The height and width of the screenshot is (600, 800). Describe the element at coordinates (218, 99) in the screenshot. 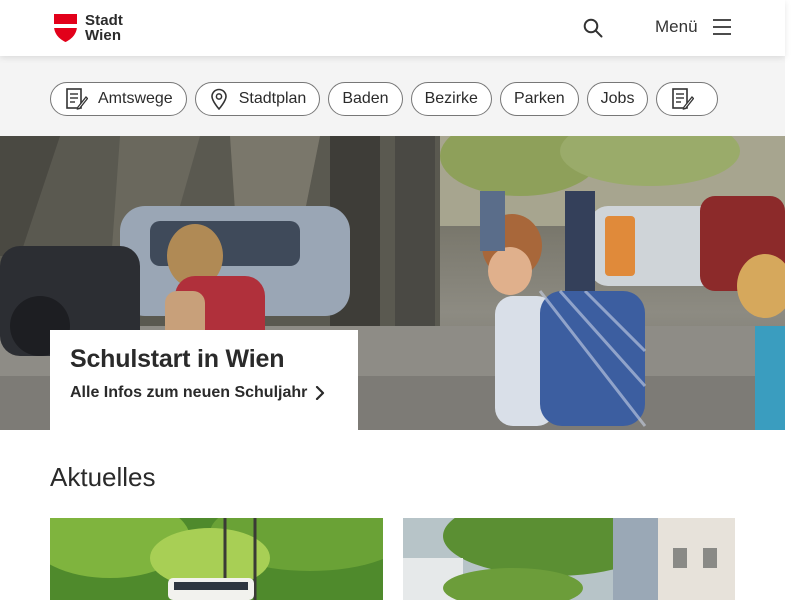

I see `location-pin-icon` at that location.